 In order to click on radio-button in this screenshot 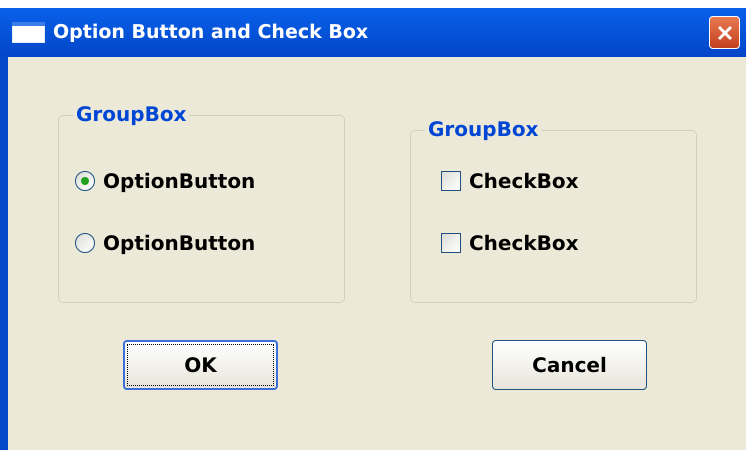, I will do `click(85, 243)`.